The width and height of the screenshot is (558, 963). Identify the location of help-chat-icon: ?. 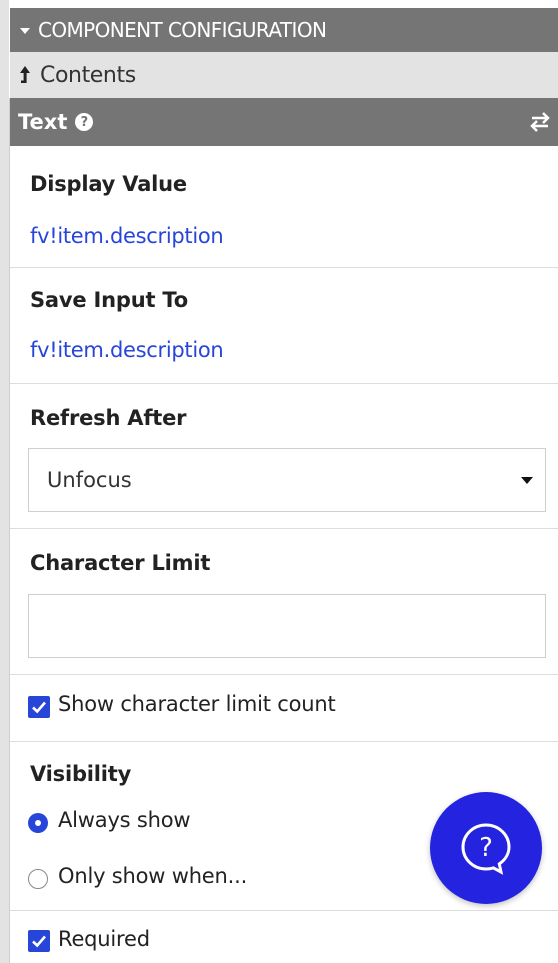
(486, 849).